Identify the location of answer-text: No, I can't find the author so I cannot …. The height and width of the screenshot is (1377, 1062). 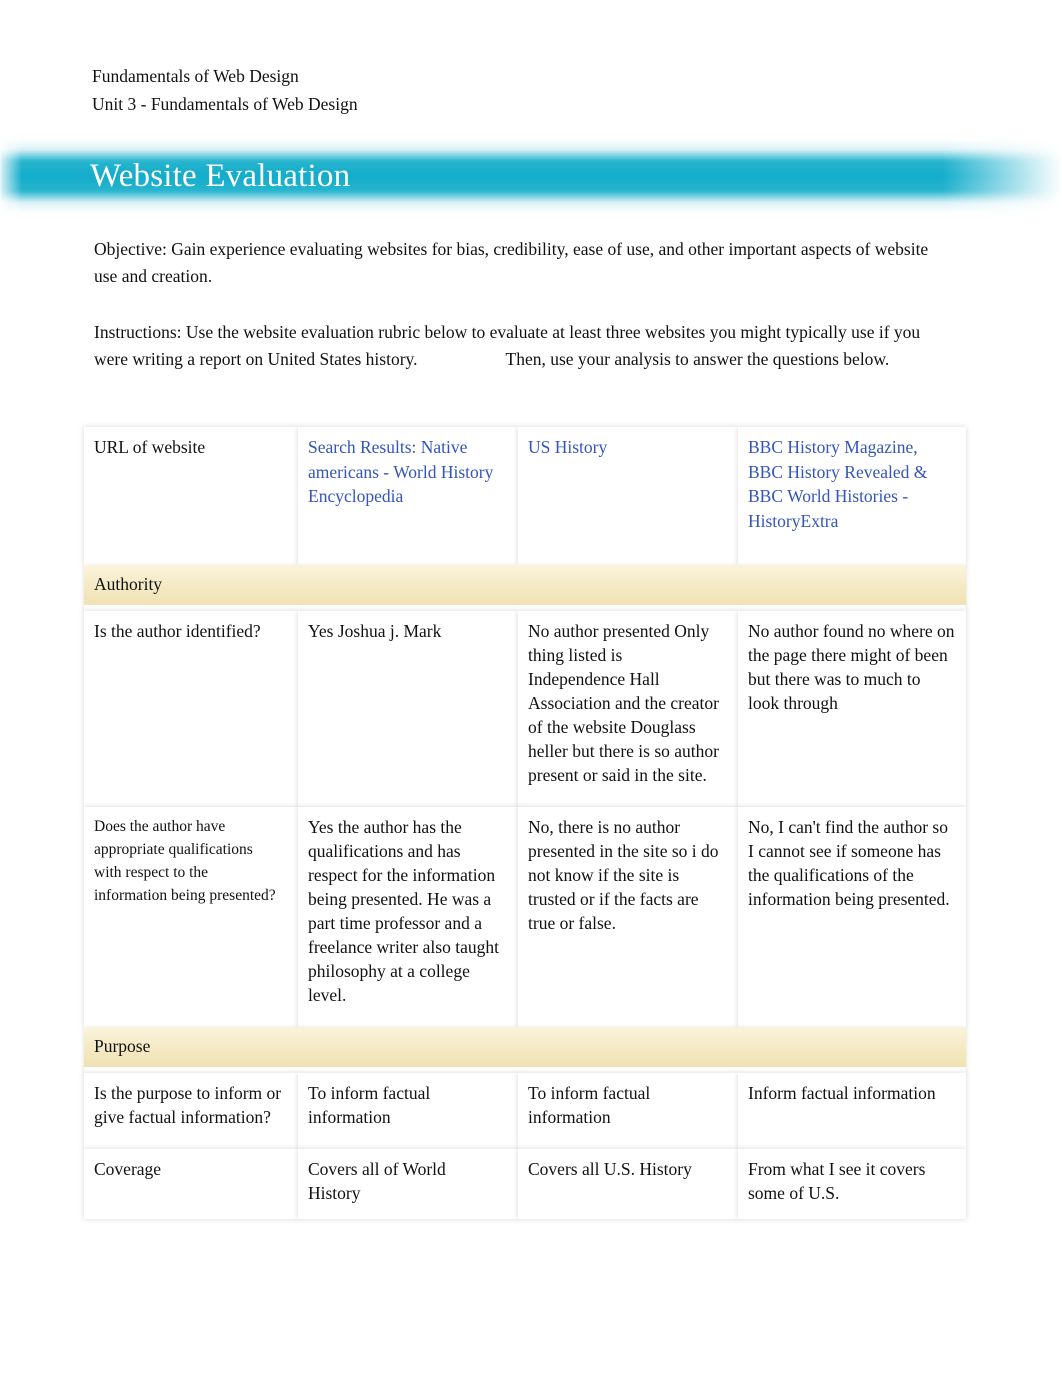
(849, 863).